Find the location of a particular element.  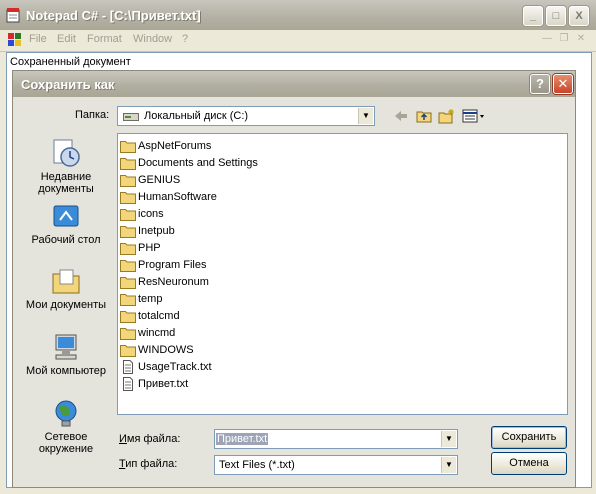

list-item-label: icons is located at coordinates (151, 214).